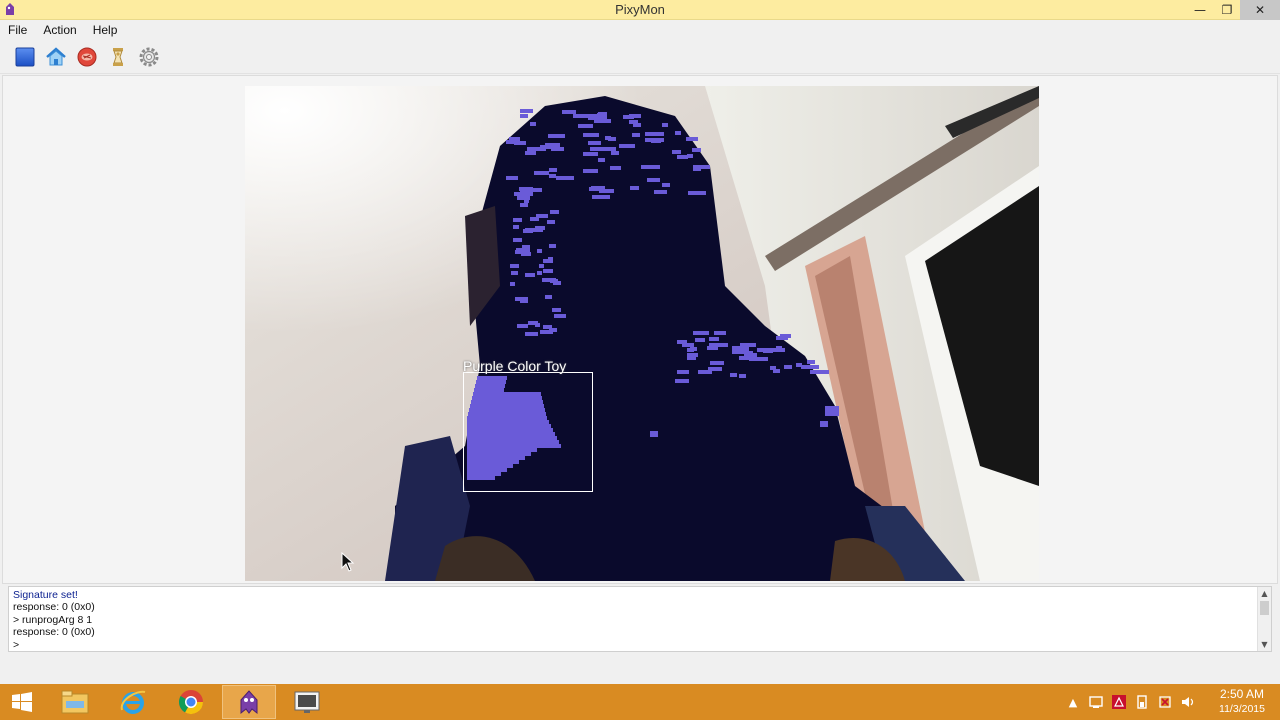 This screenshot has height=720, width=1280. What do you see at coordinates (54, 645) in the screenshot?
I see `console-prompt: >` at bounding box center [54, 645].